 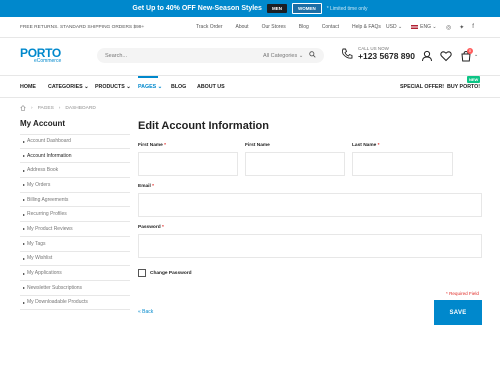 I want to click on call-us: CALL US NOW +123 5678 890, so click(x=378, y=53).